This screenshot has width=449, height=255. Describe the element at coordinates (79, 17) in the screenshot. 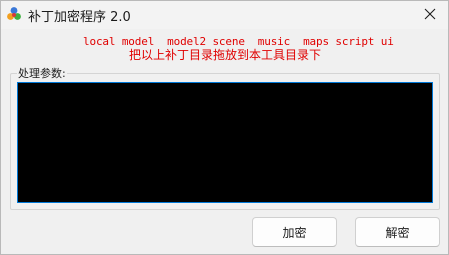

I see `window-title: 补丁加密程序 2.0` at that location.